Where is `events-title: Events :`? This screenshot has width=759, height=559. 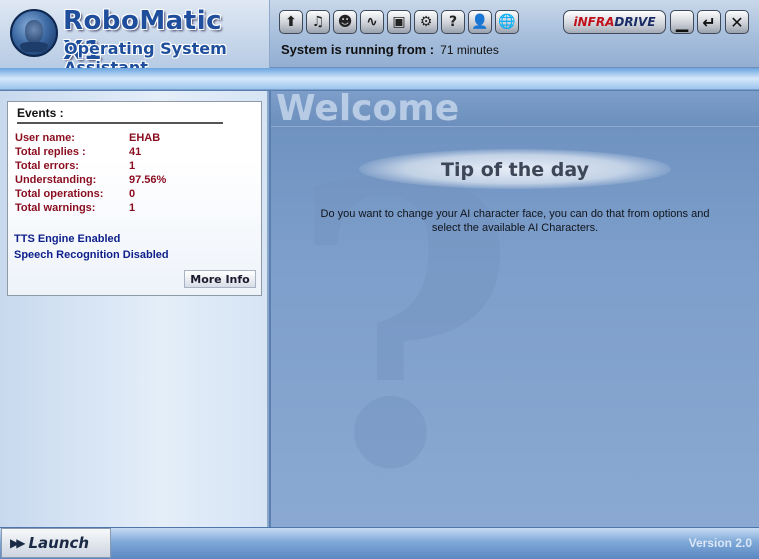 events-title: Events : is located at coordinates (120, 115).